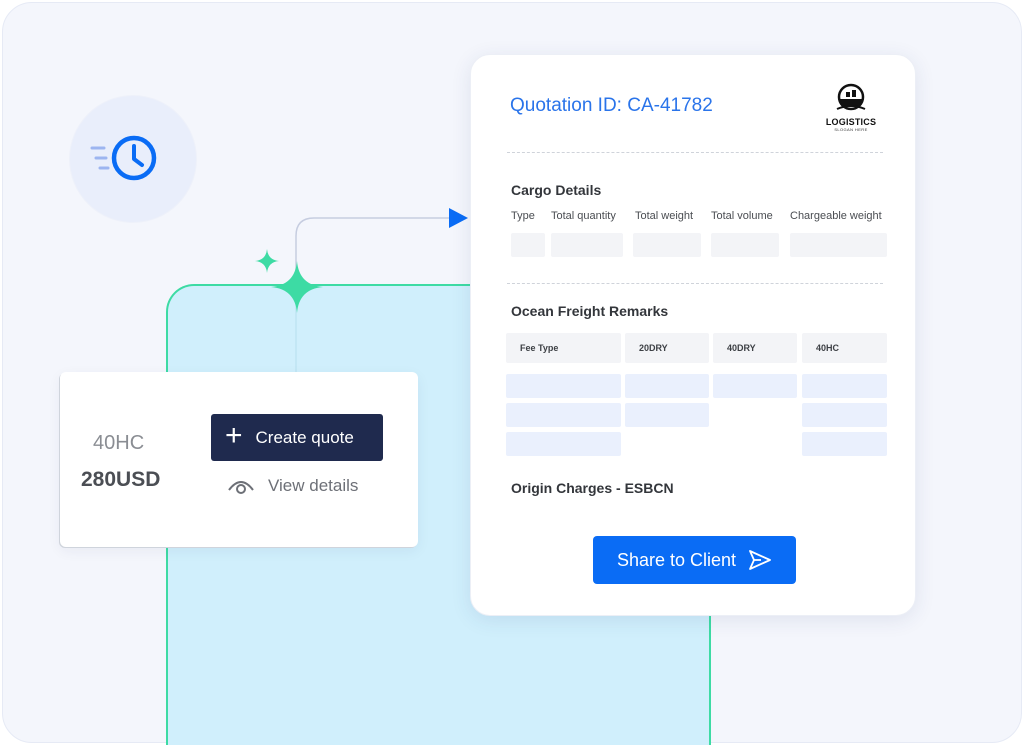 This screenshot has height=745, width=1024. I want to click on cargo-field-volume, so click(745, 245).